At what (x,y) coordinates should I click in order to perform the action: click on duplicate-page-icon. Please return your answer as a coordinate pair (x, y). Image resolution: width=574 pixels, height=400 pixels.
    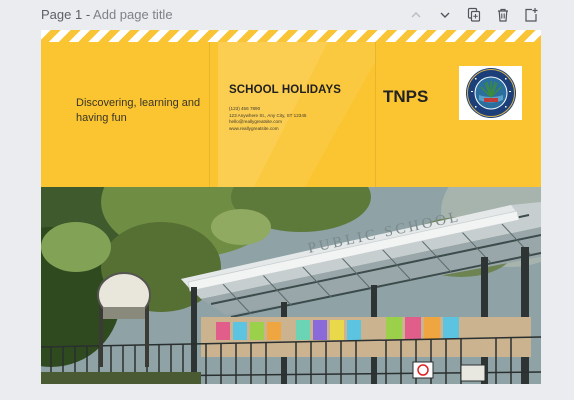
    Looking at the image, I should click on (474, 15).